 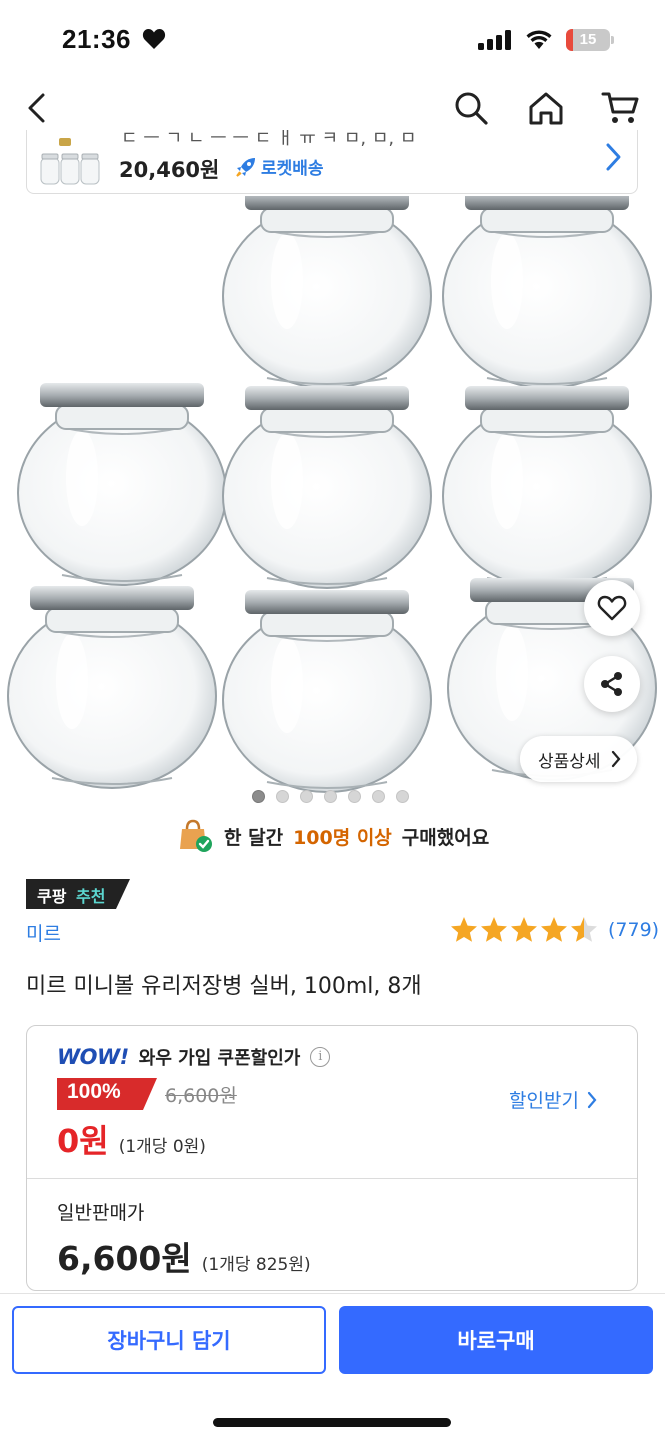 What do you see at coordinates (569, 761) in the screenshot?
I see `product-detail-label: 상품상세` at bounding box center [569, 761].